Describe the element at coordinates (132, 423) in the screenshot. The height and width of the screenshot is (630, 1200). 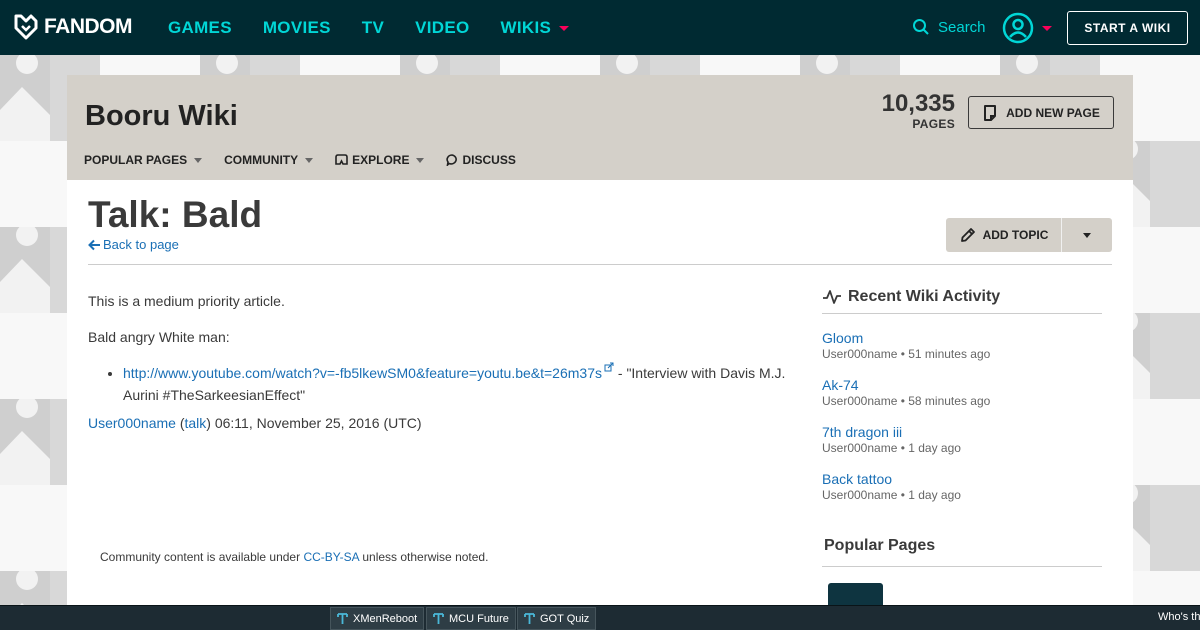
I see `user-link: User000name` at that location.